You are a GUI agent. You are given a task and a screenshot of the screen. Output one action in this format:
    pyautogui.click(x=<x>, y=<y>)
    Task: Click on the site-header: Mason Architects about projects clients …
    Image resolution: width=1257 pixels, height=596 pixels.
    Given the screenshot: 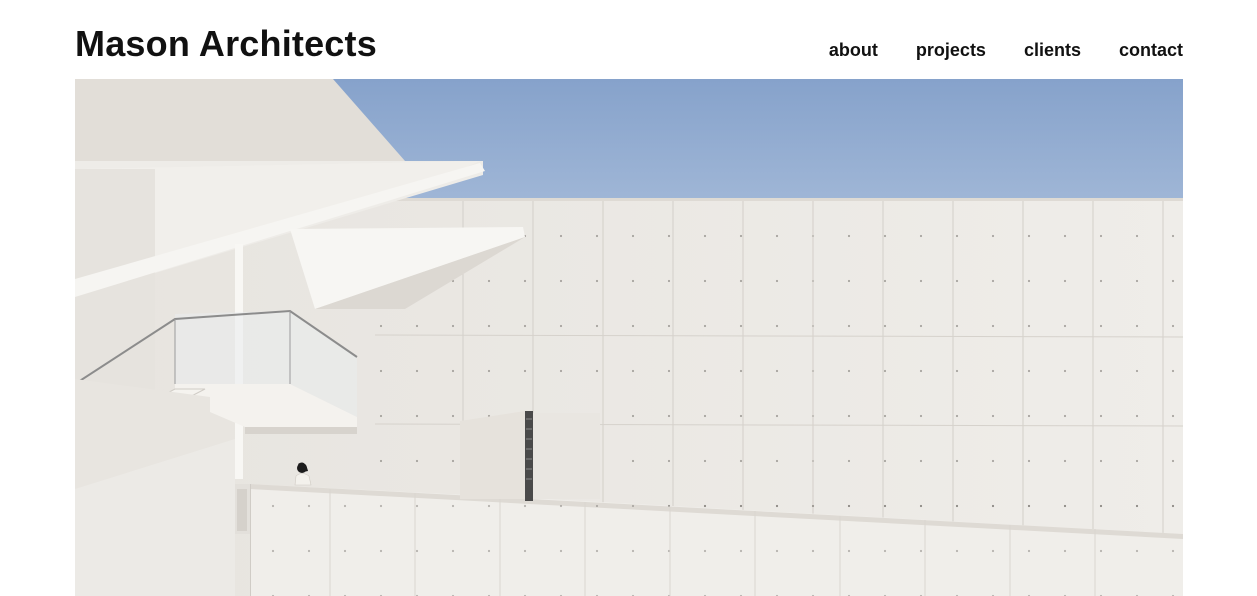 What is the action you would take?
    pyautogui.click(x=629, y=39)
    